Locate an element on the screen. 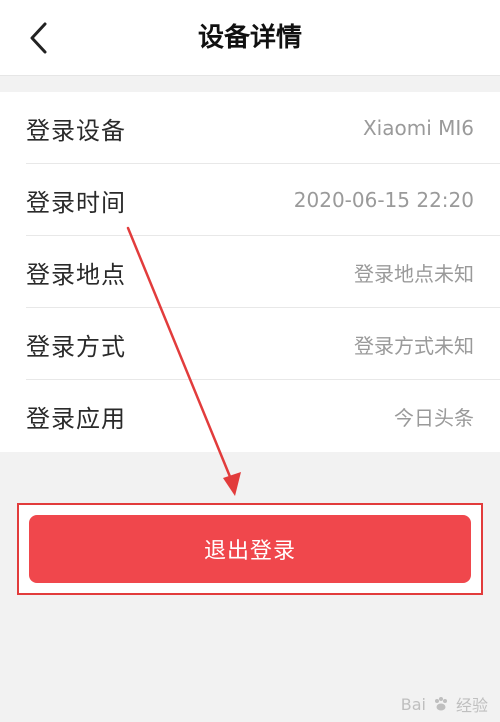  detail-row-login-device: 登录设备 Xiaomi MI6 is located at coordinates (250, 128).